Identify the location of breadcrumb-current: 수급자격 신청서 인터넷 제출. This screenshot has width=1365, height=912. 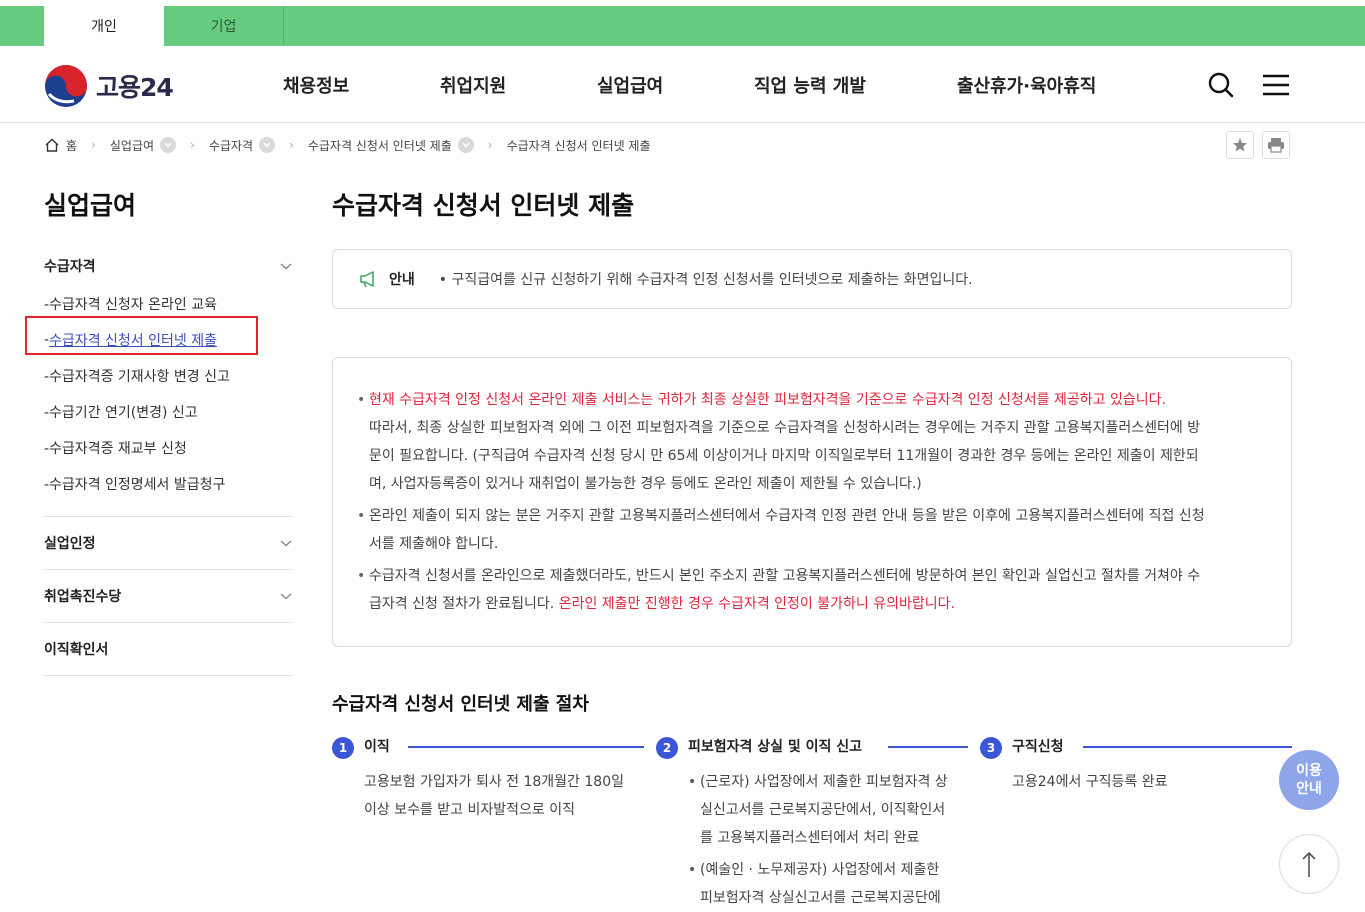
(579, 145).